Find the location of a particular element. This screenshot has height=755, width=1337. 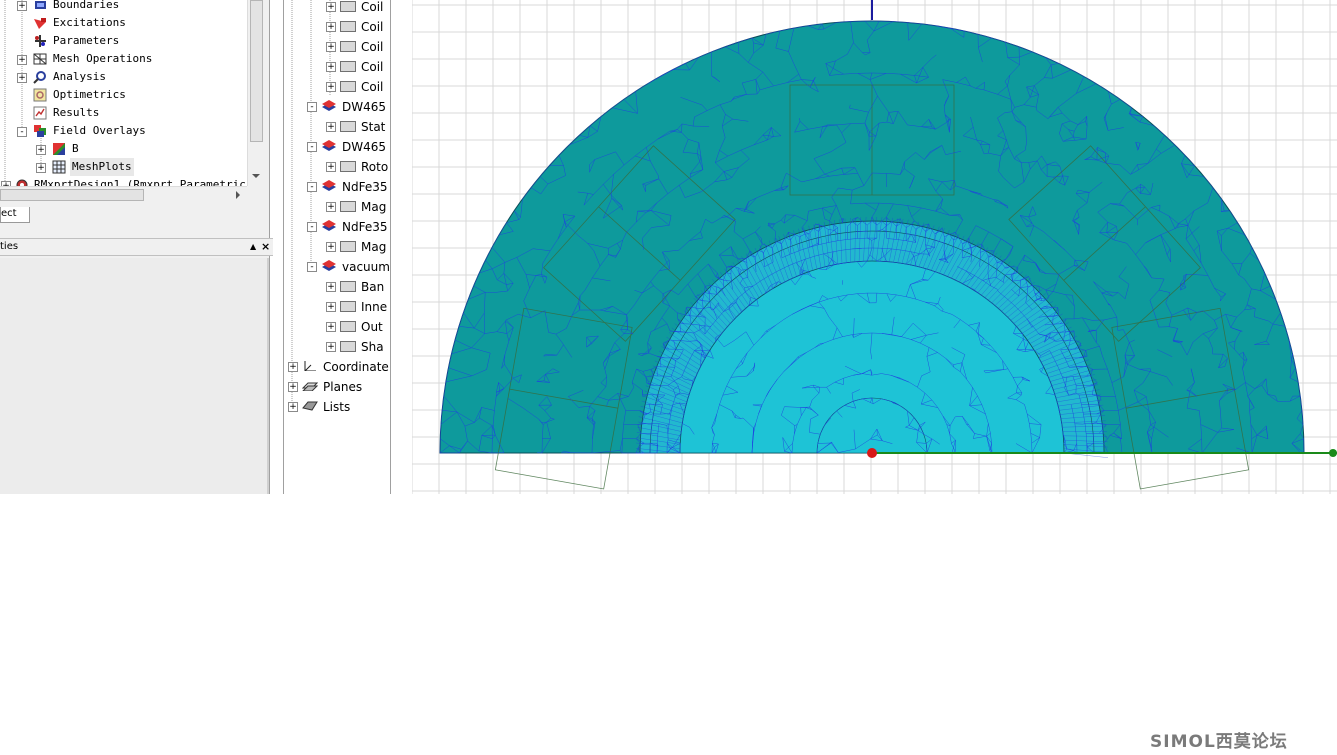

tree-item-boundaries: + Boundaries is located at coordinates (123, 7).